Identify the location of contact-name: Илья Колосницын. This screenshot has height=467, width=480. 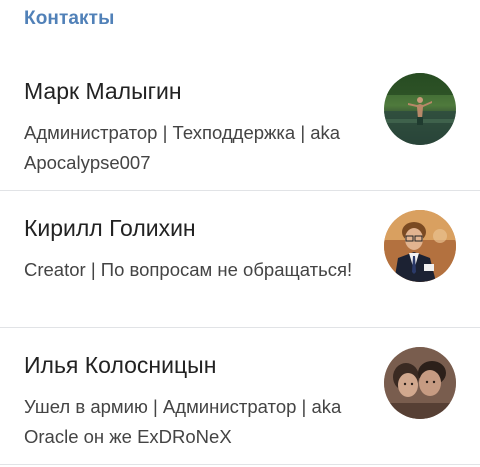
(120, 365).